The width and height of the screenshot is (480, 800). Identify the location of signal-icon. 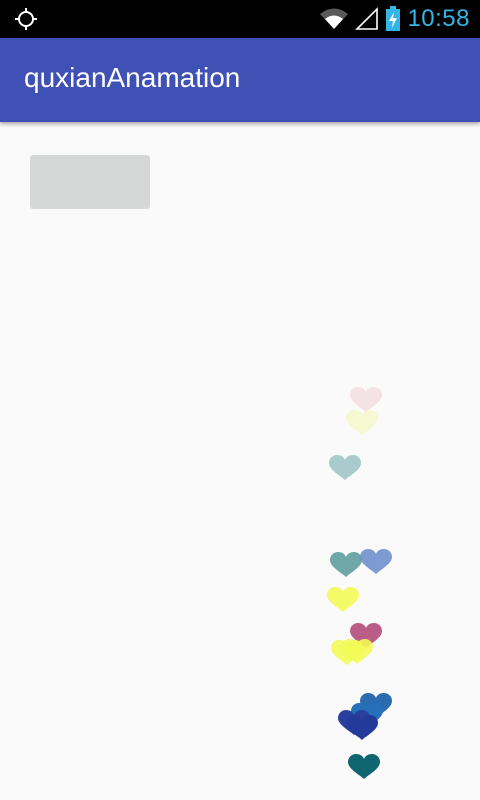
(367, 18).